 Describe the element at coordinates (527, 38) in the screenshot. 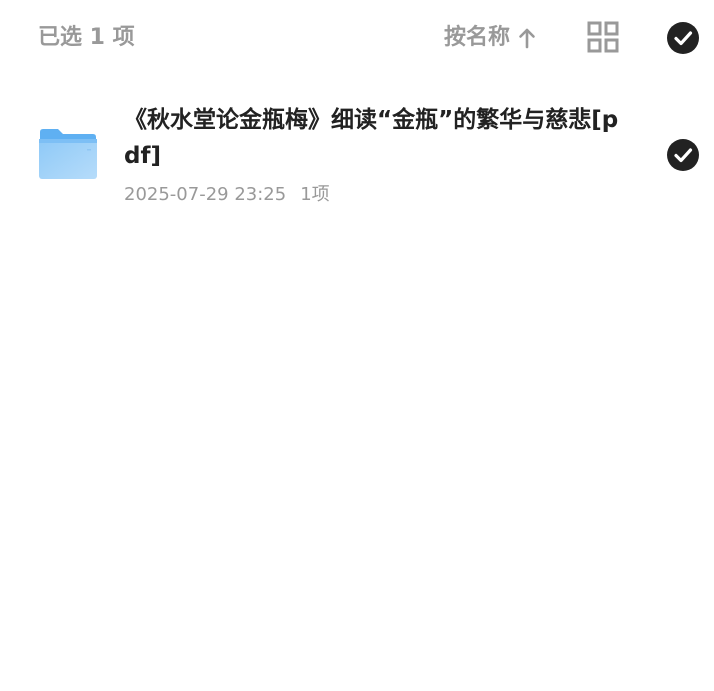

I see `arrow-up-icon` at that location.